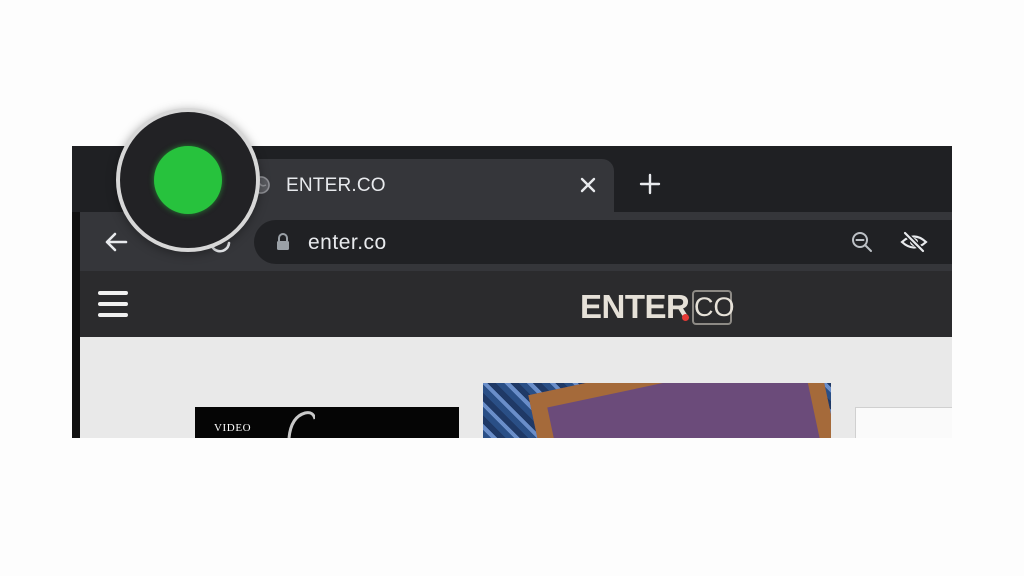 Image resolution: width=1024 pixels, height=576 pixels. What do you see at coordinates (512, 304) in the screenshot?
I see `site-header: ENTER CO` at bounding box center [512, 304].